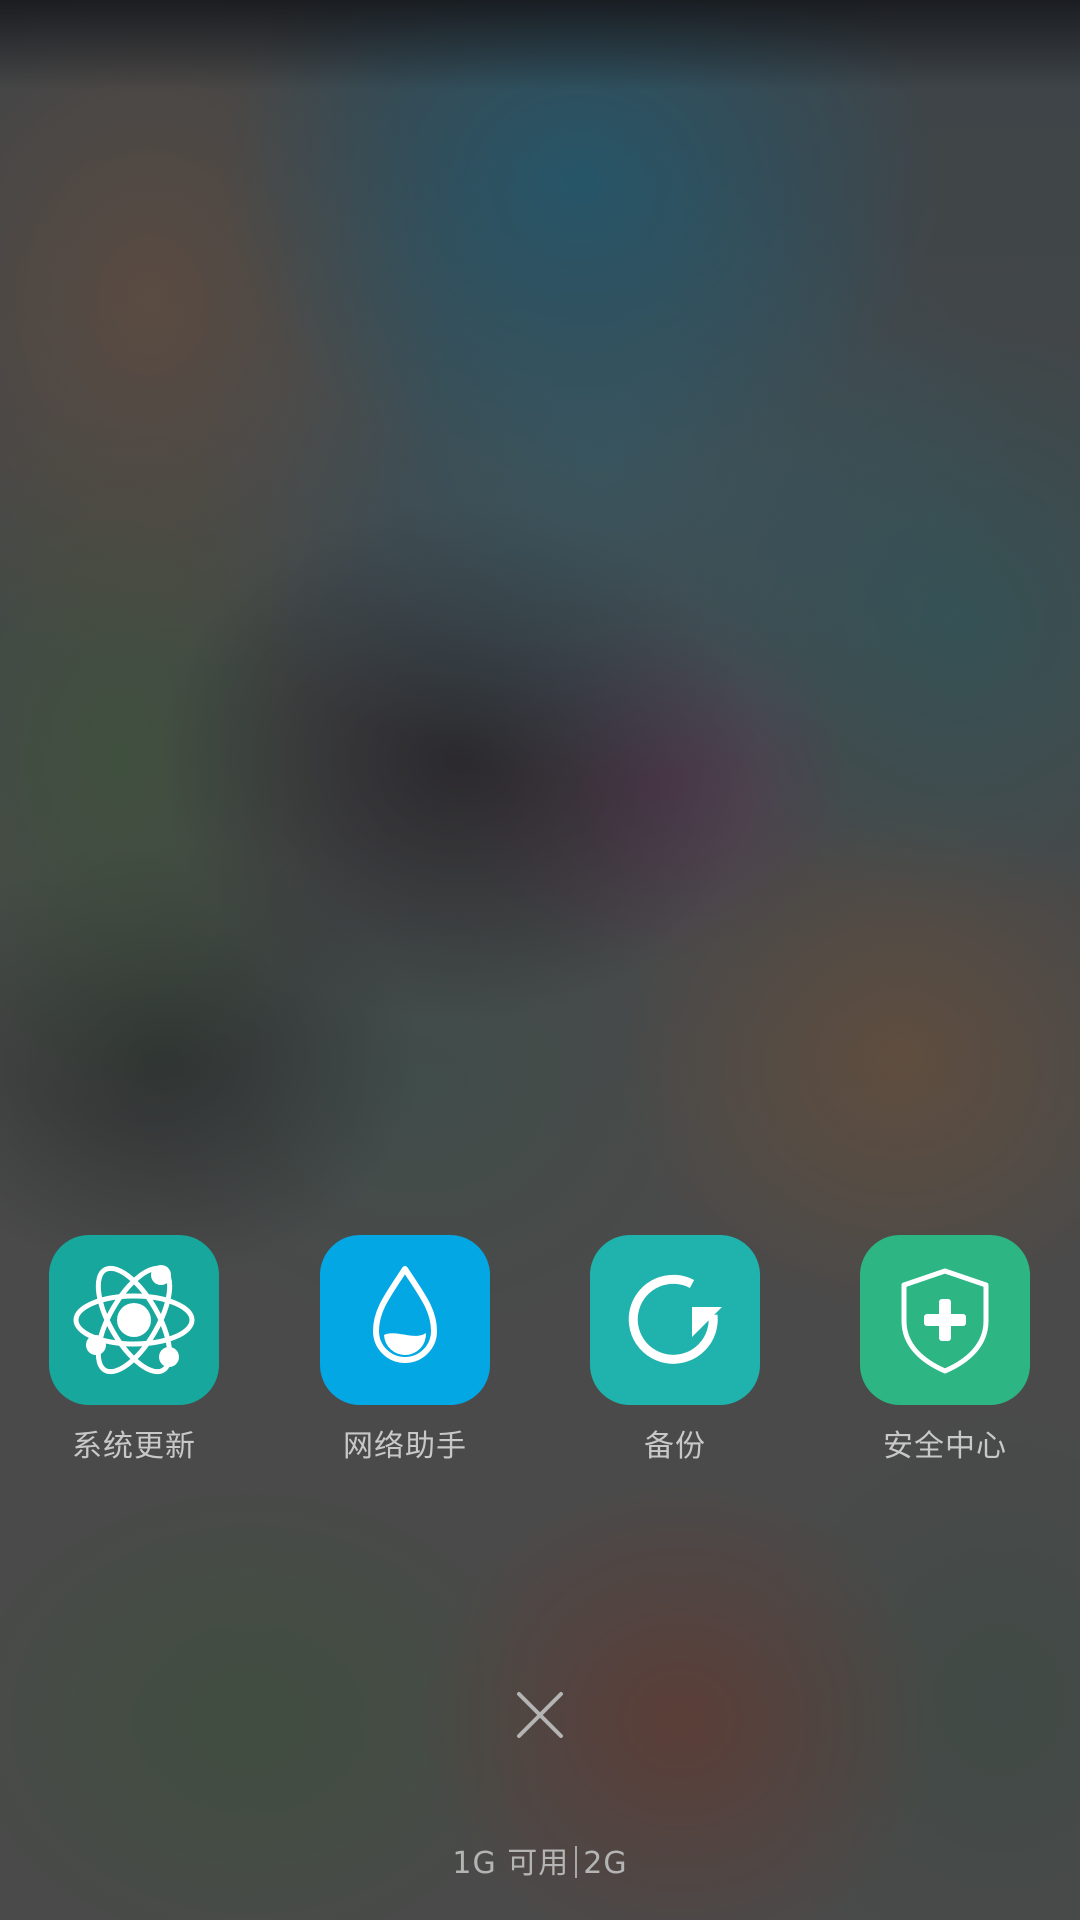 This screenshot has height=1920, width=1080. I want to click on memory-status: 1G 可用 2G, so click(540, 1860).